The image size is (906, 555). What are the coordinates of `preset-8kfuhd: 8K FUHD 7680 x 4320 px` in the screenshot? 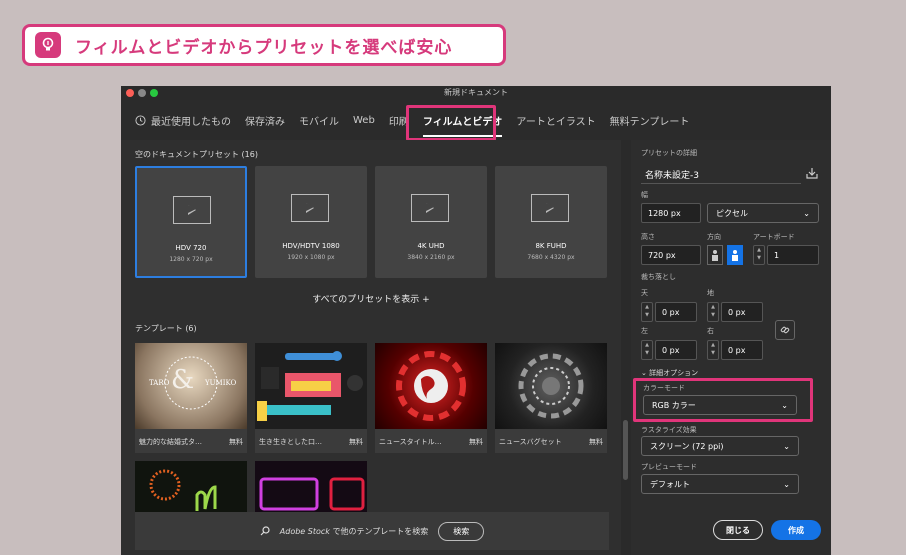 It's located at (551, 222).